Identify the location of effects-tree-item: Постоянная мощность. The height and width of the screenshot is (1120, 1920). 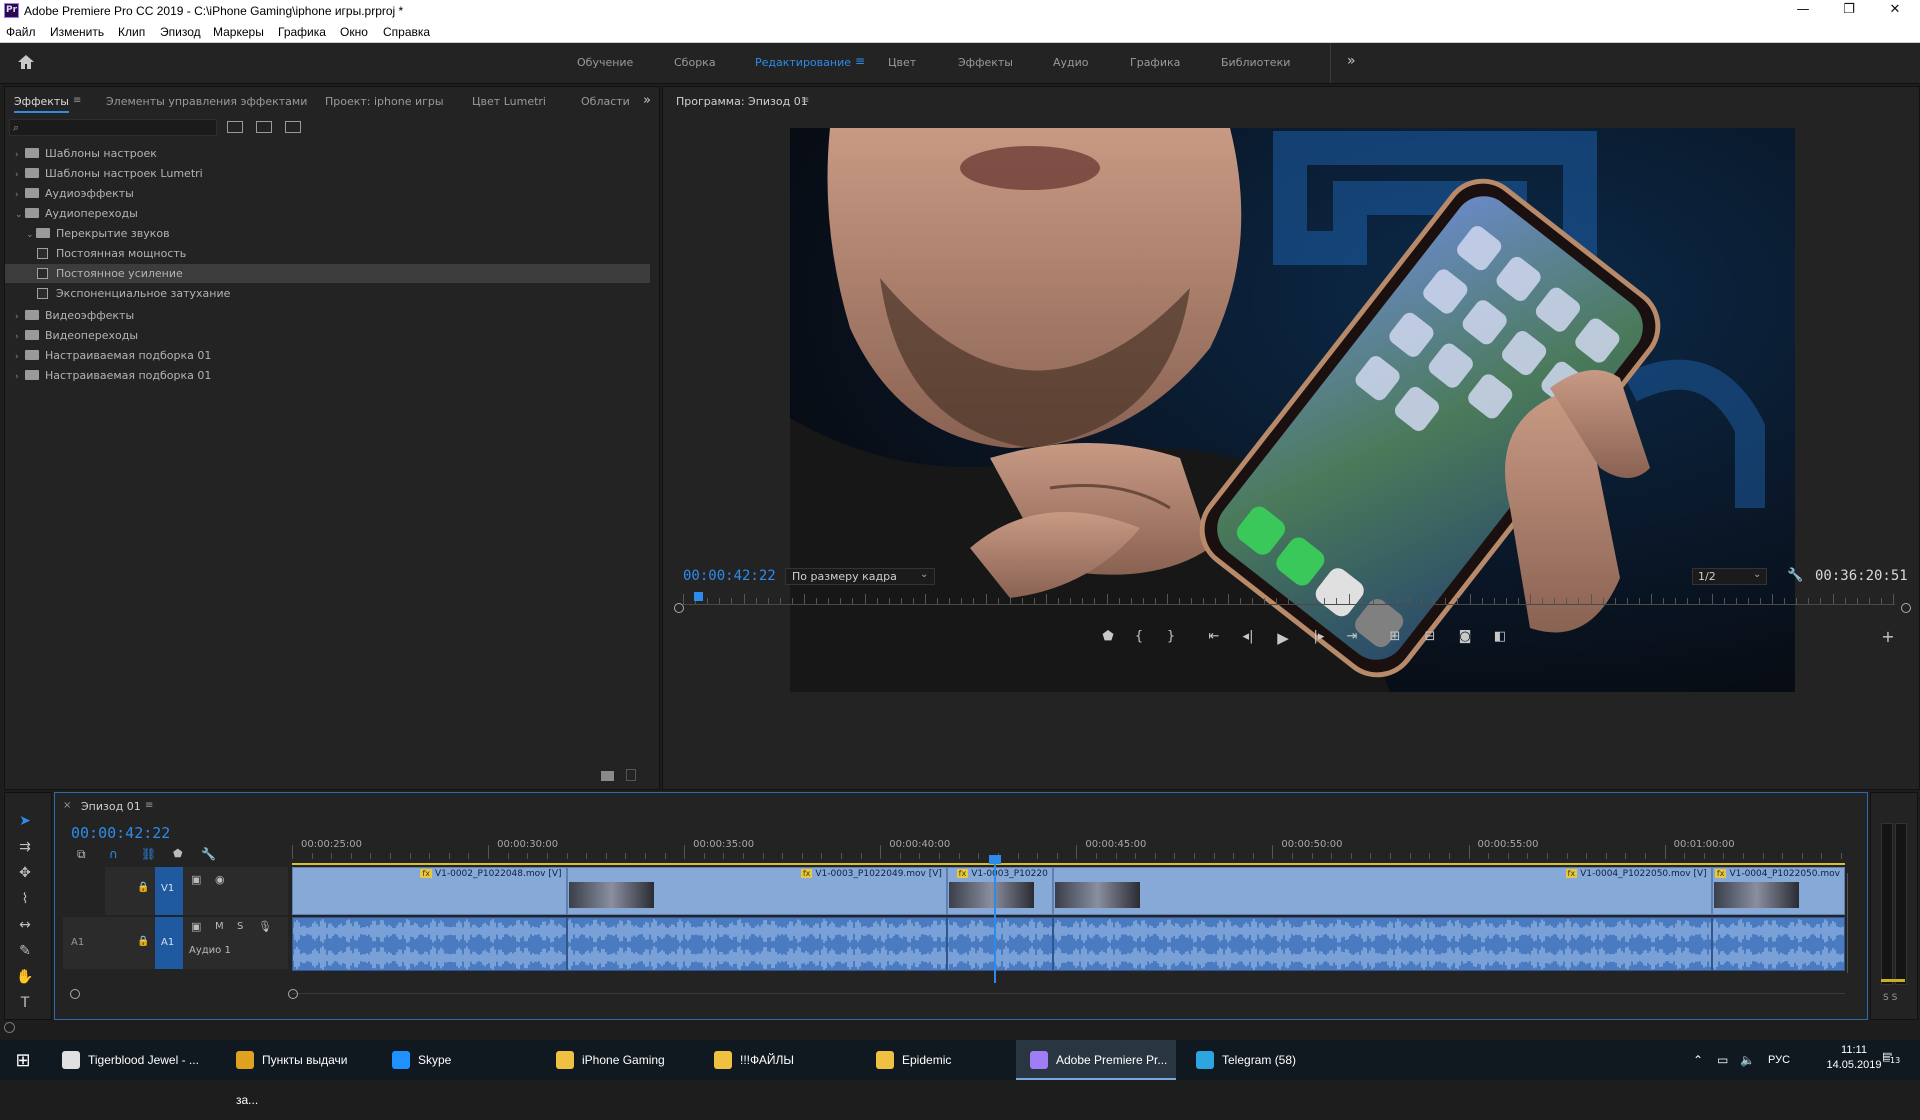
(327, 253).